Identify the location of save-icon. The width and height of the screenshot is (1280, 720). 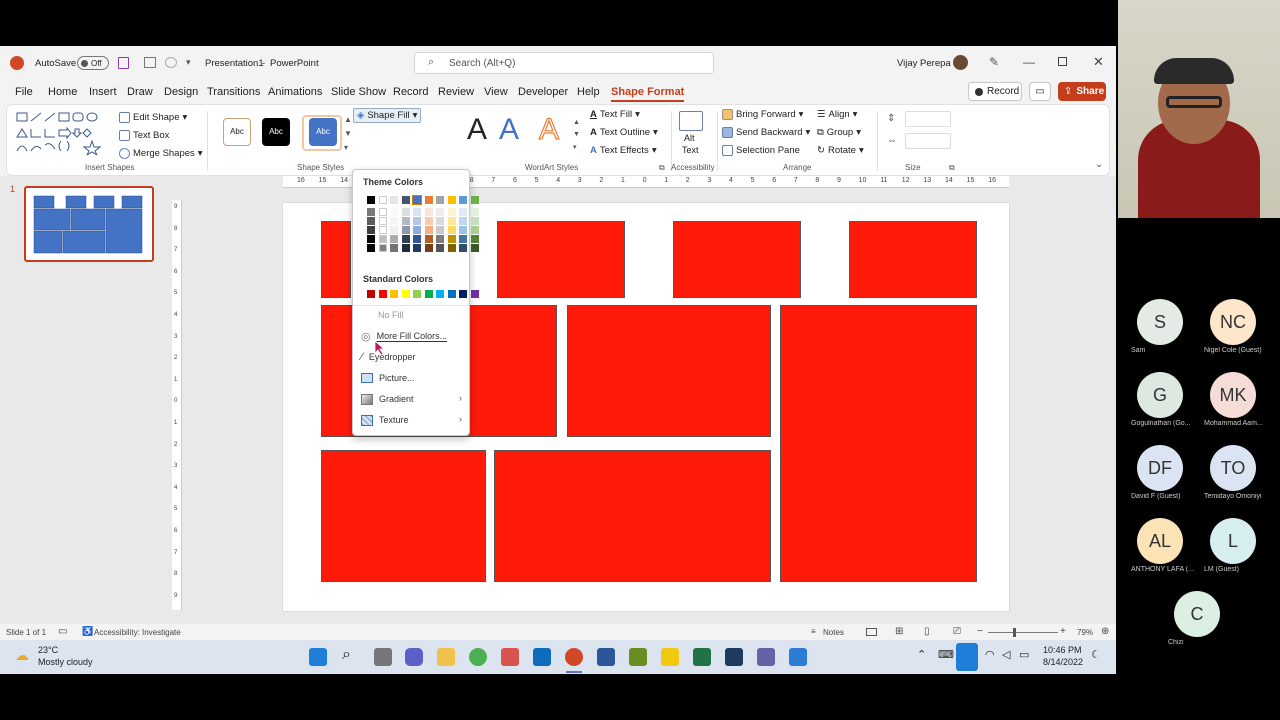
(123, 63).